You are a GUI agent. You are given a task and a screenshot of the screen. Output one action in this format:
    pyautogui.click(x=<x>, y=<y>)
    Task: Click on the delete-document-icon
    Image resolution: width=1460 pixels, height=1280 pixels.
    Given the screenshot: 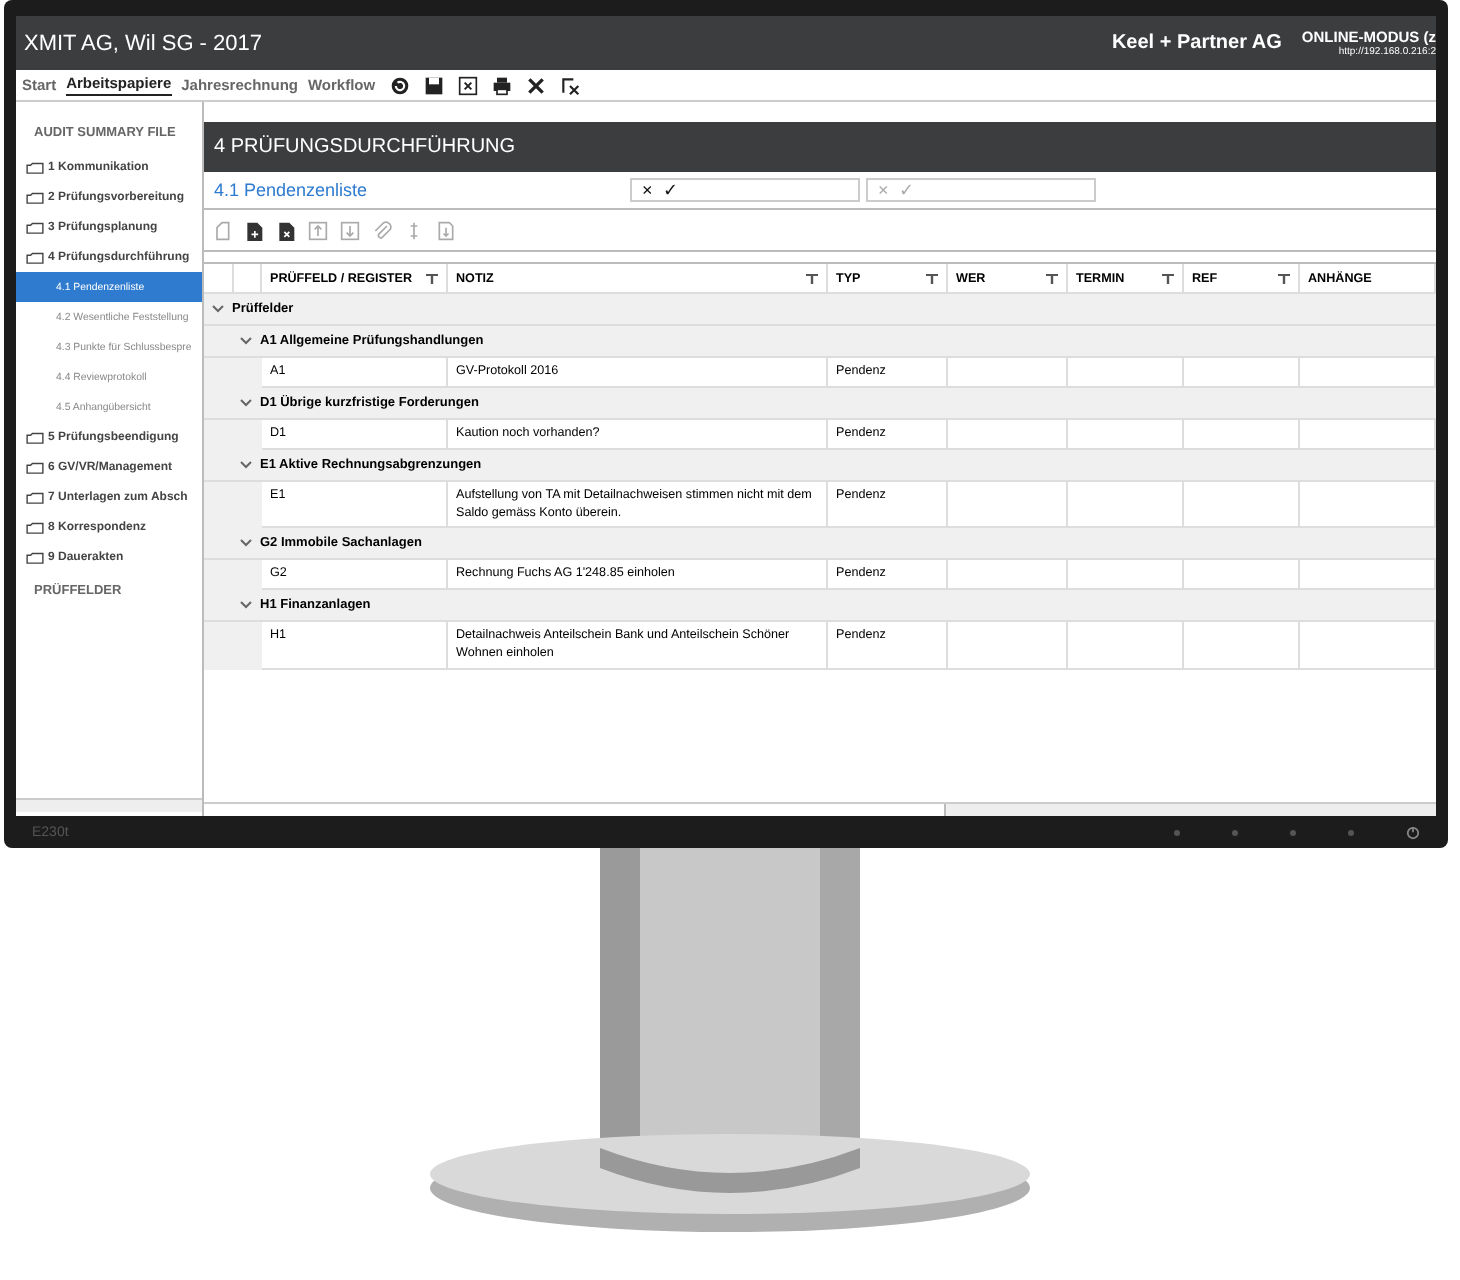 What is the action you would take?
    pyautogui.click(x=286, y=230)
    